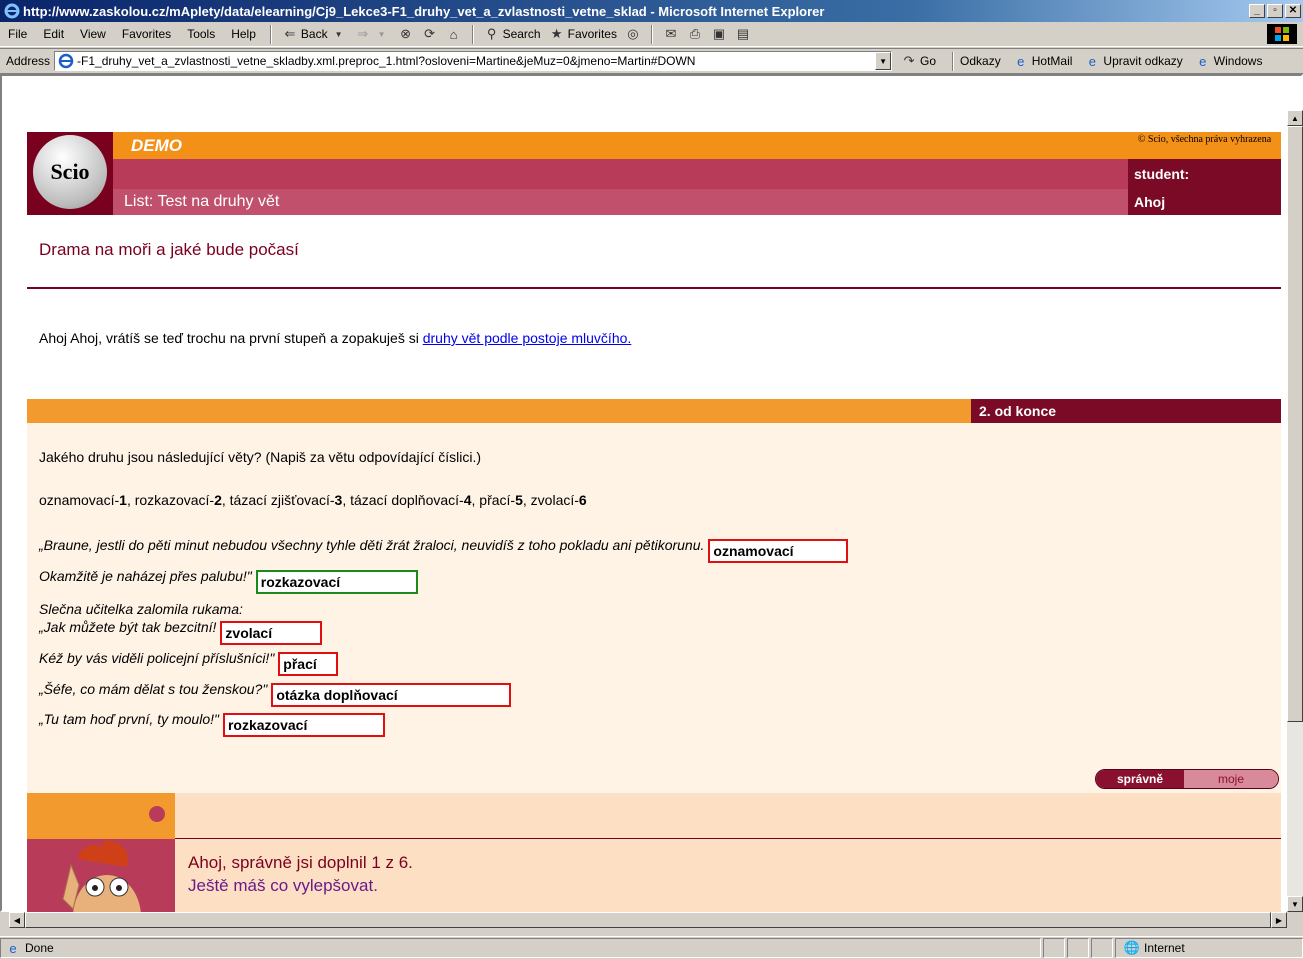 Image resolution: width=1303 pixels, height=959 pixels. Describe the element at coordinates (1140, 779) in the screenshot. I see `show-correct-button: správně` at that location.